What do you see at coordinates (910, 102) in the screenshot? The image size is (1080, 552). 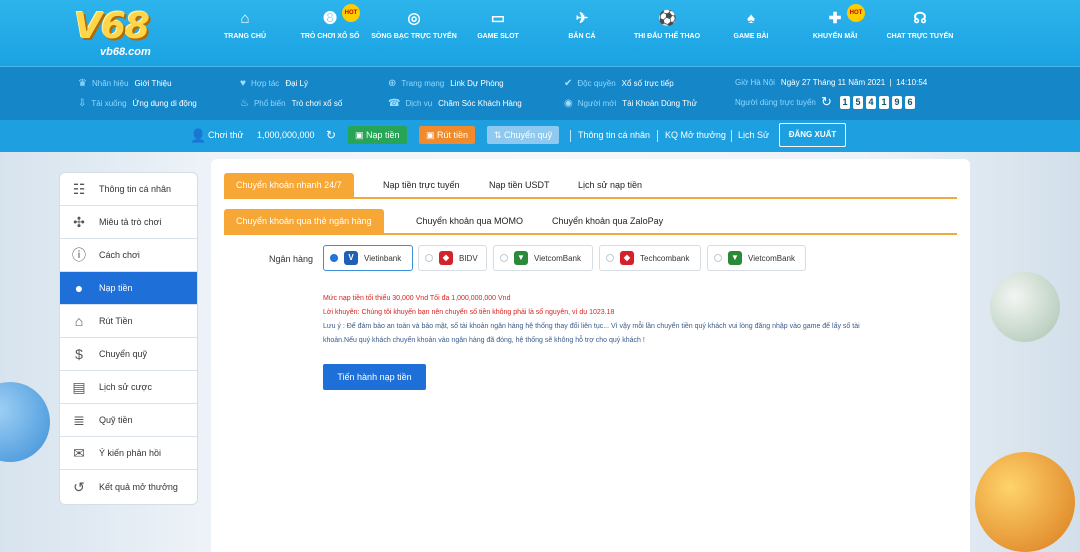 I see `counter-digit: 6` at bounding box center [910, 102].